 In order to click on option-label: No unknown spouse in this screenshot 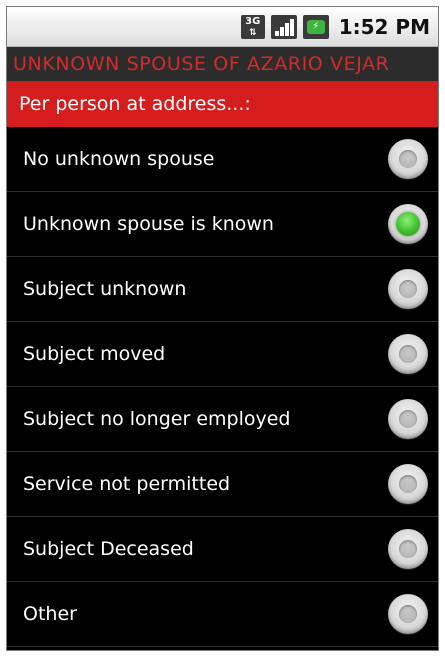, I will do `click(119, 159)`.